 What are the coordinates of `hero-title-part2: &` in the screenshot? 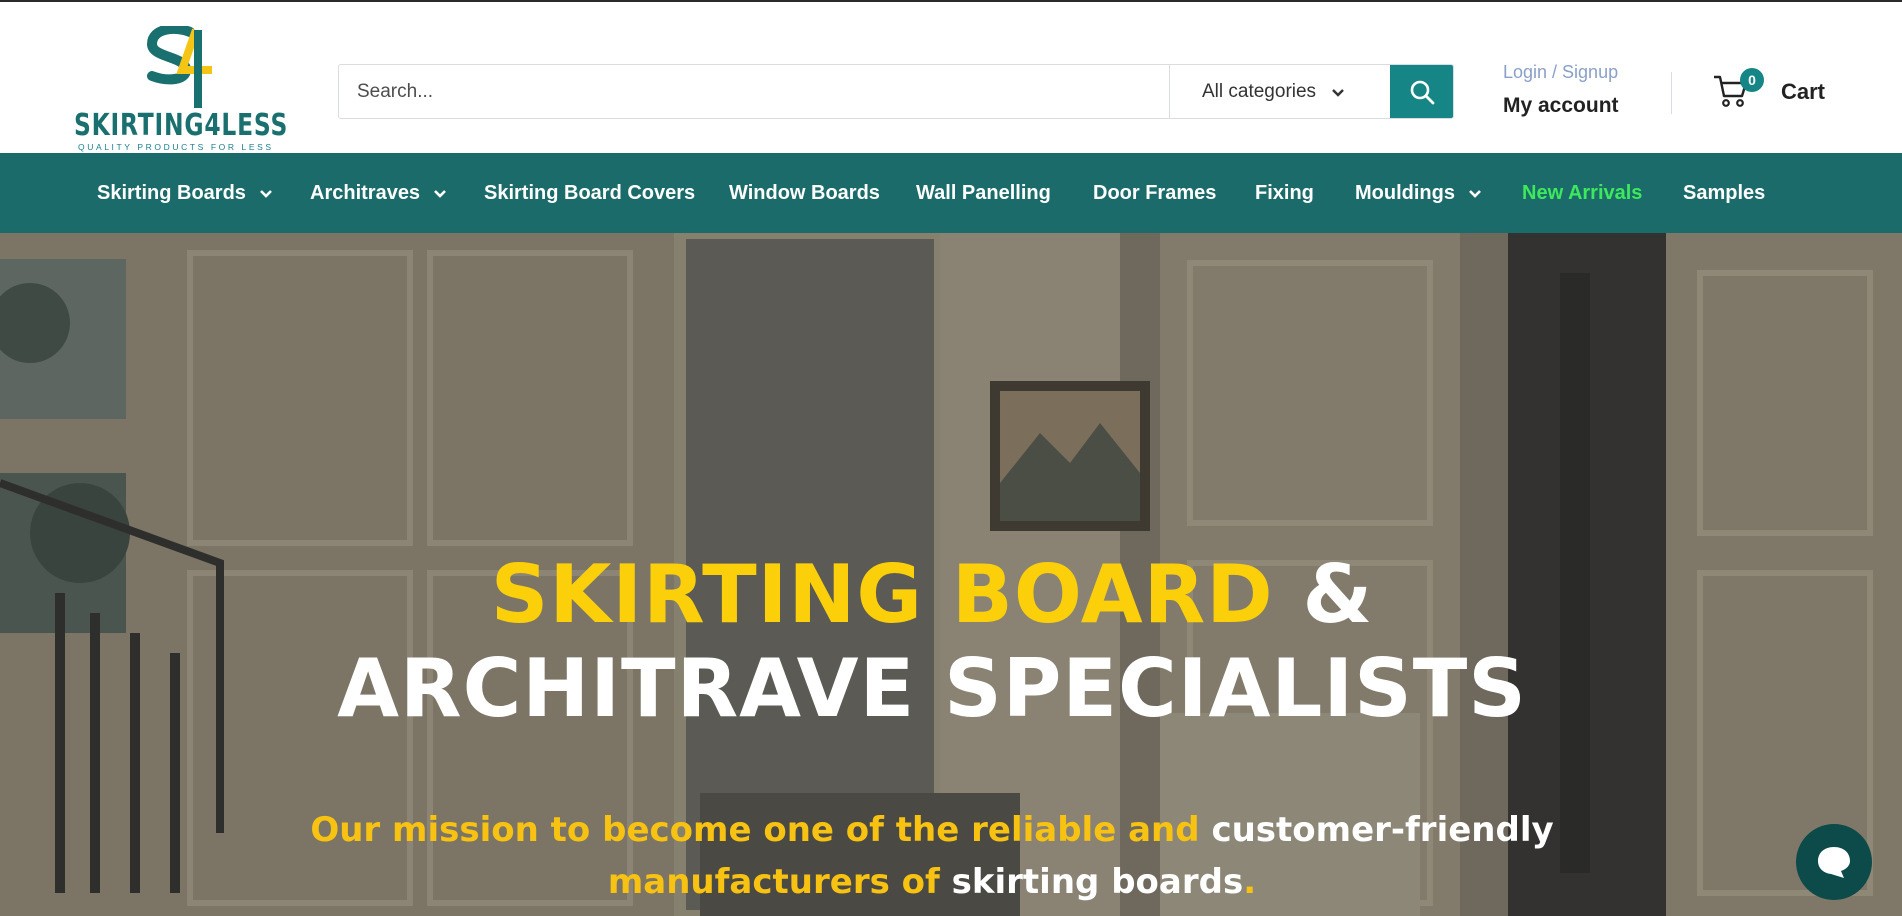 It's located at (1338, 594).